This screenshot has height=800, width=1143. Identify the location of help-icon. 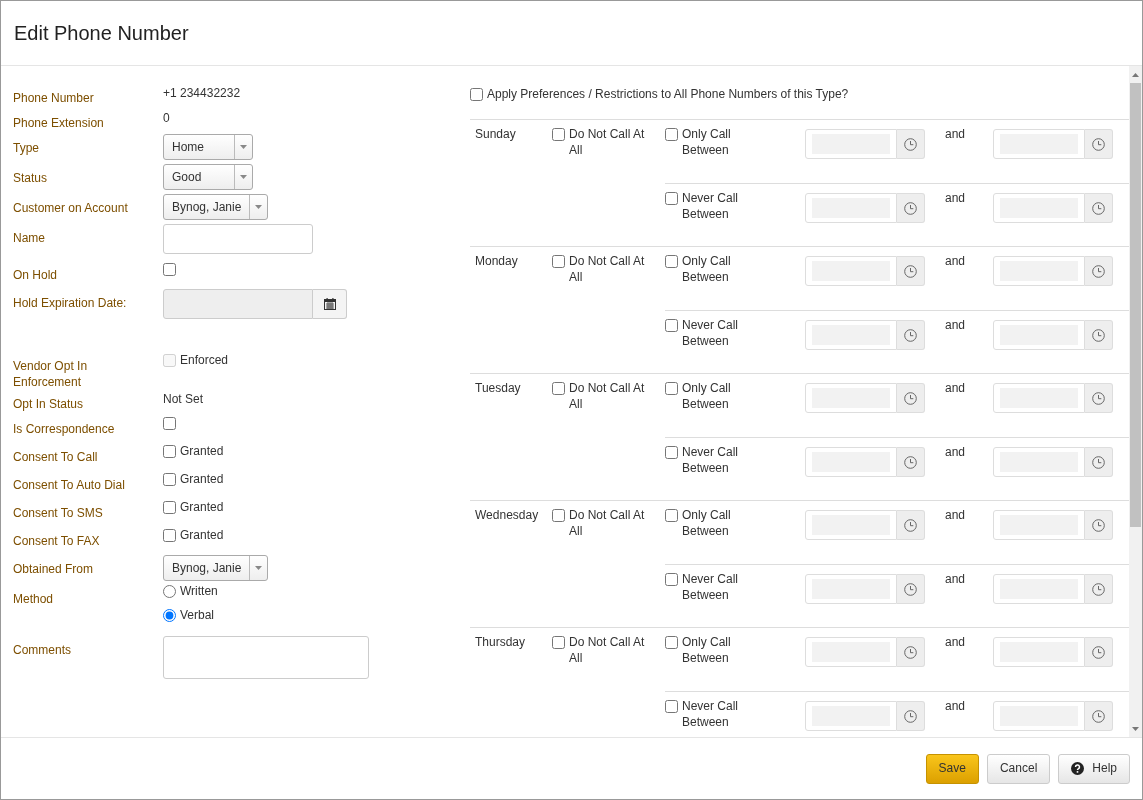
(1078, 768).